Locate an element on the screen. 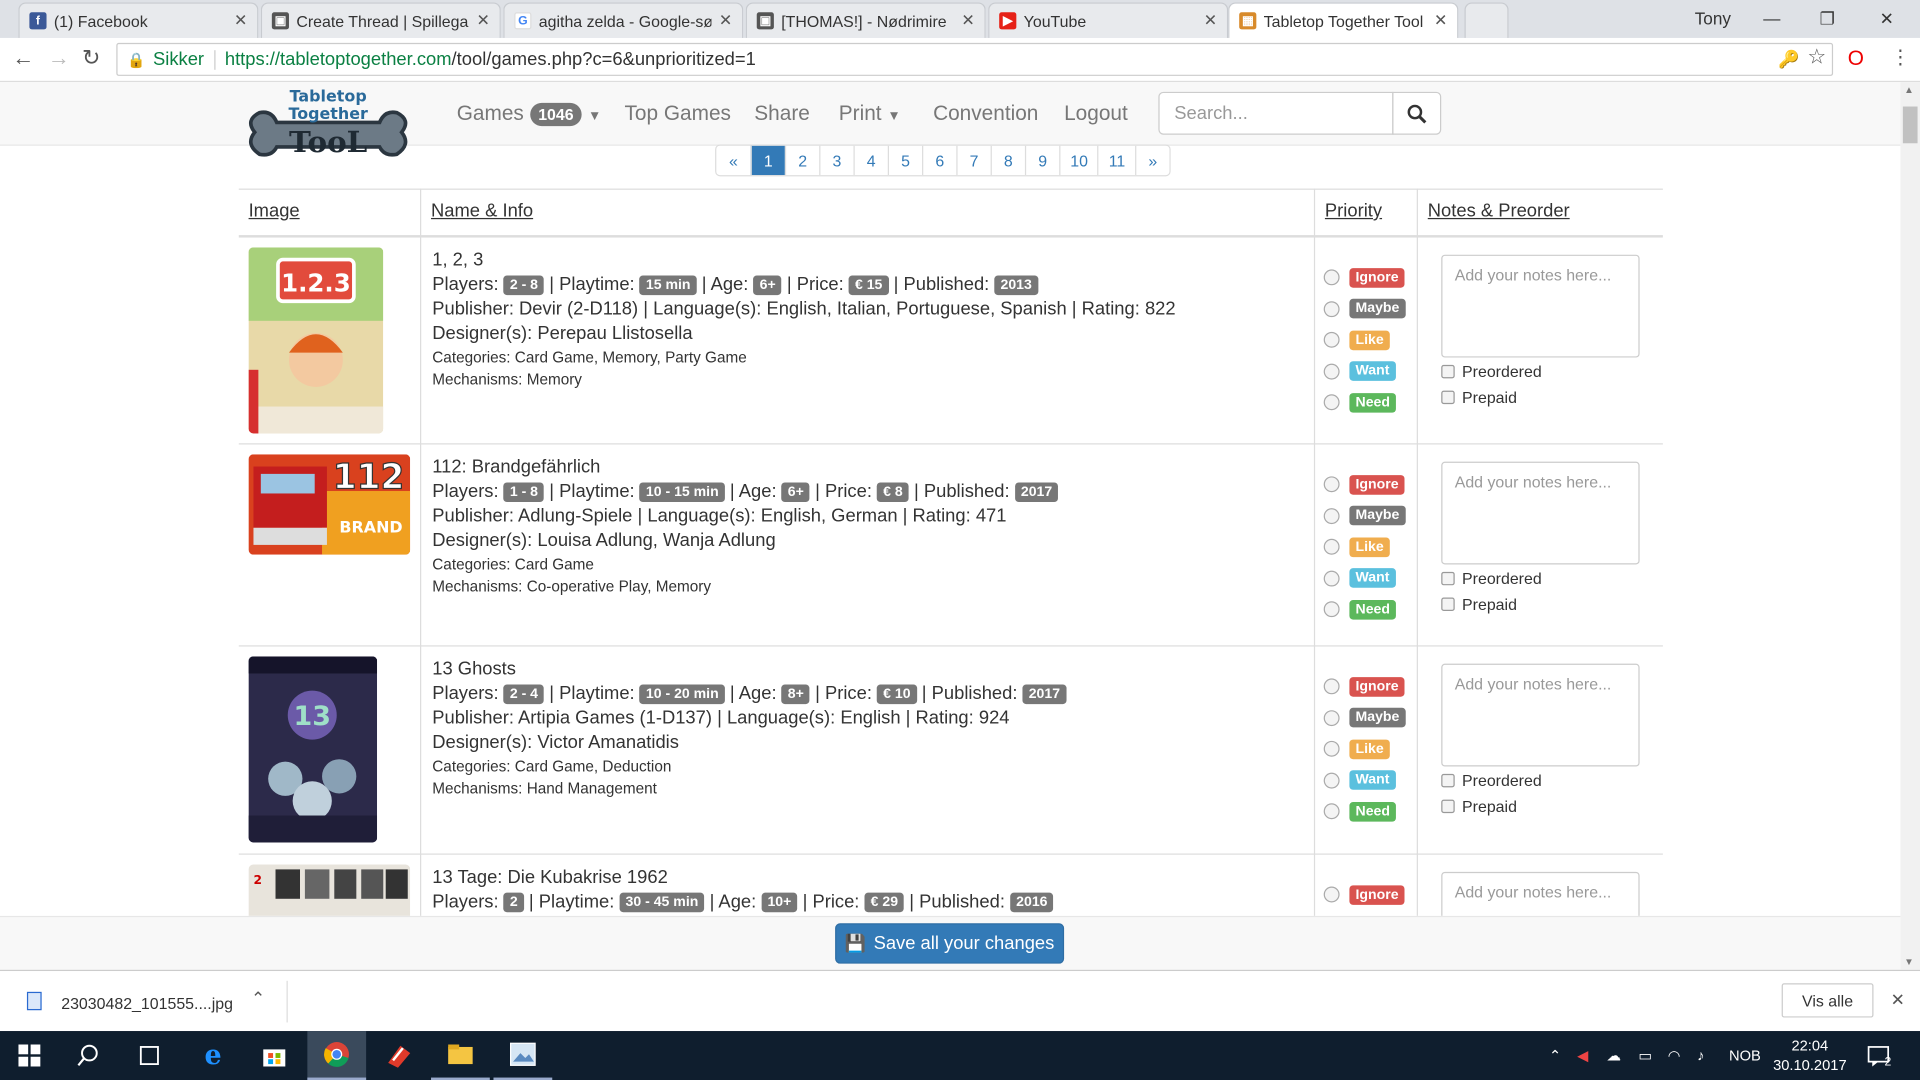 This screenshot has width=1920, height=1080. site-logo: TooL Tabletop Together is located at coordinates (327, 138).